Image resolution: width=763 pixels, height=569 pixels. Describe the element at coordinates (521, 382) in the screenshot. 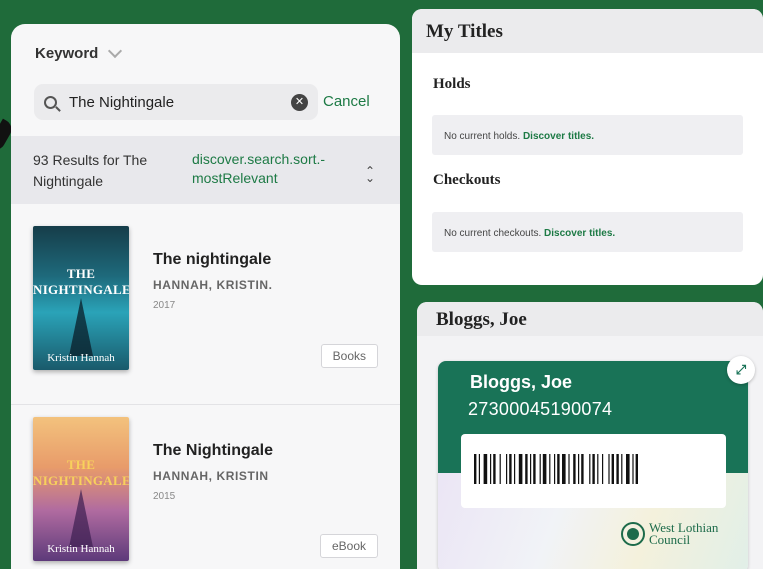

I see `card-holder-name: Bloggs, Joe` at that location.